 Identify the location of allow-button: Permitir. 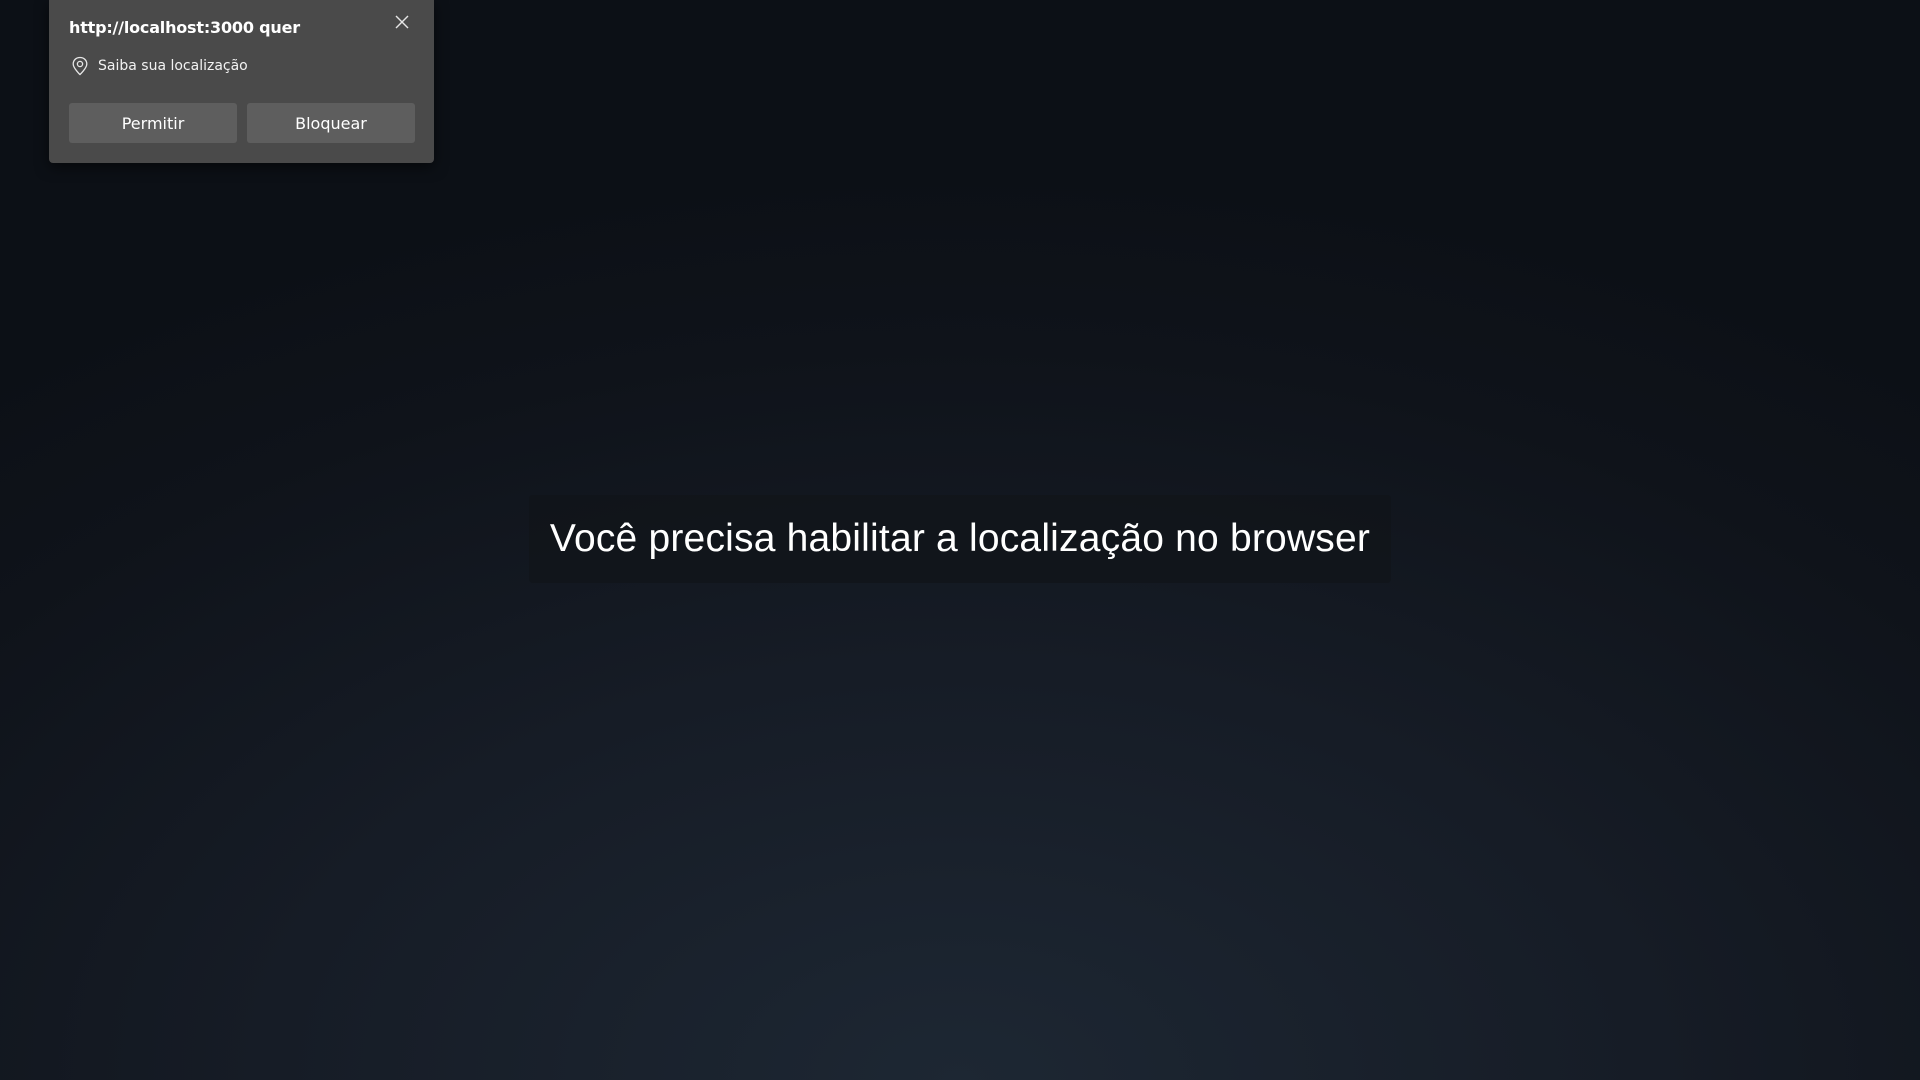
(153, 123).